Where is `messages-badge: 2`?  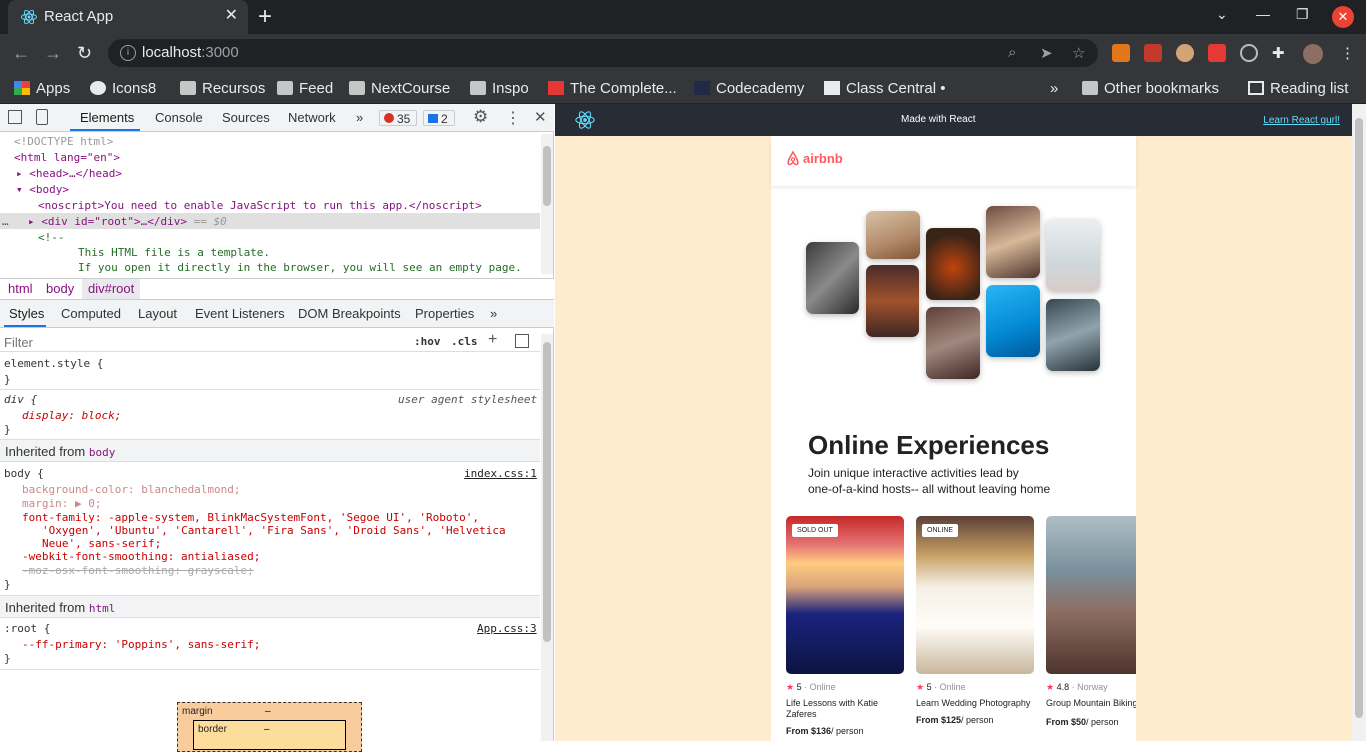
messages-badge: 2 is located at coordinates (439, 118).